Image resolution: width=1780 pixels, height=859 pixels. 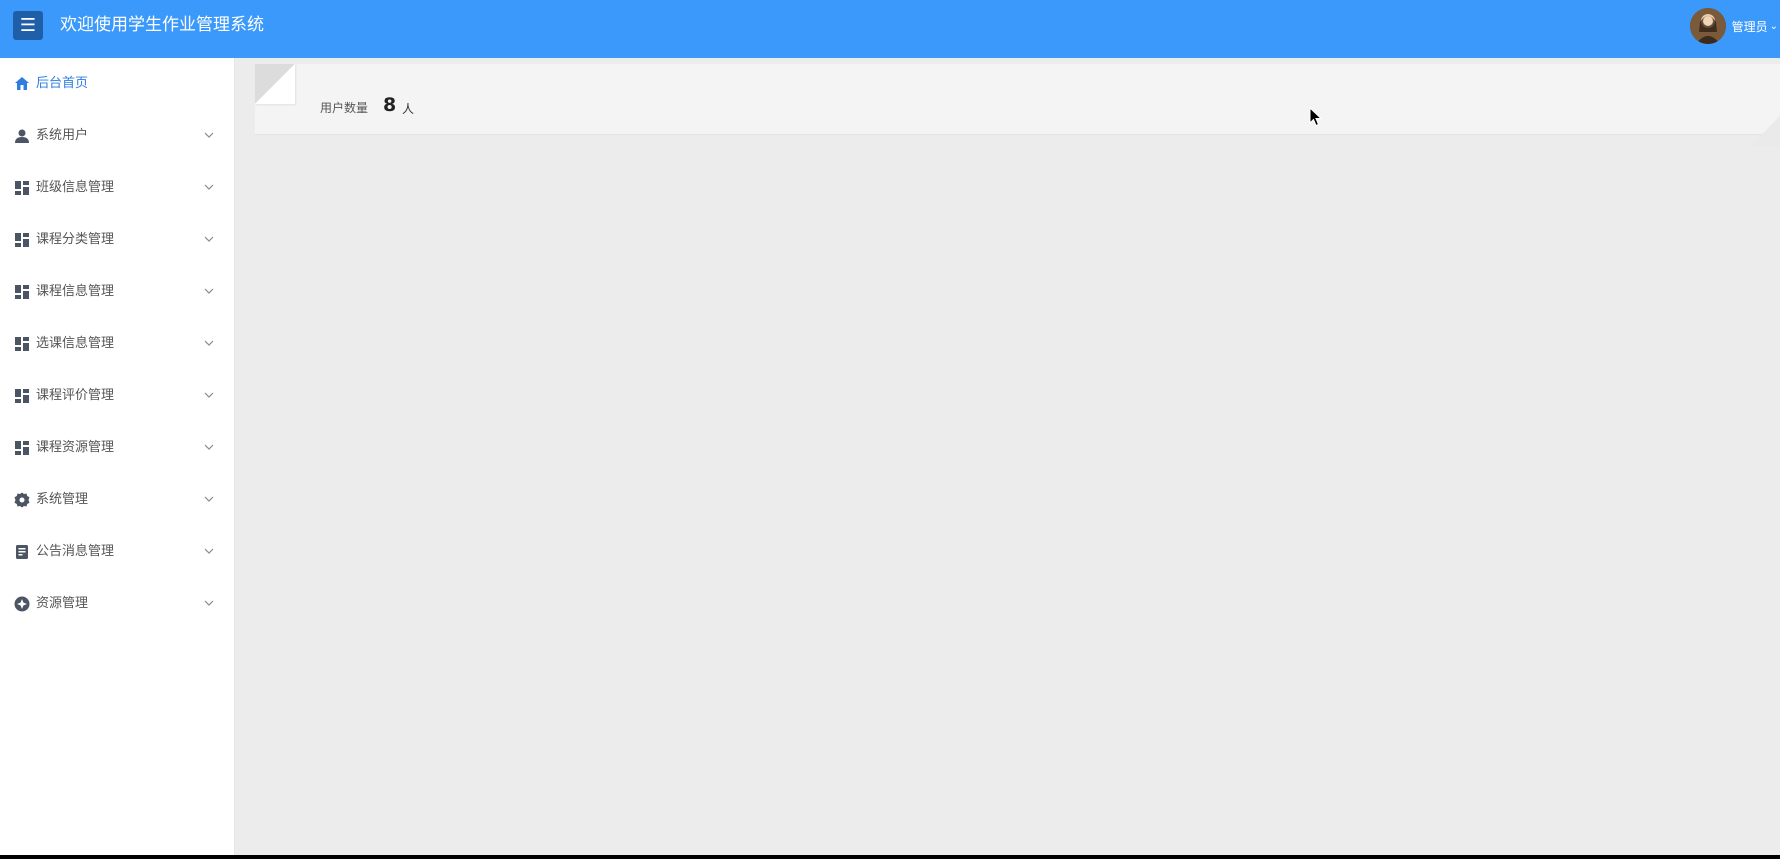 I want to click on avatar, so click(x=1707, y=26).